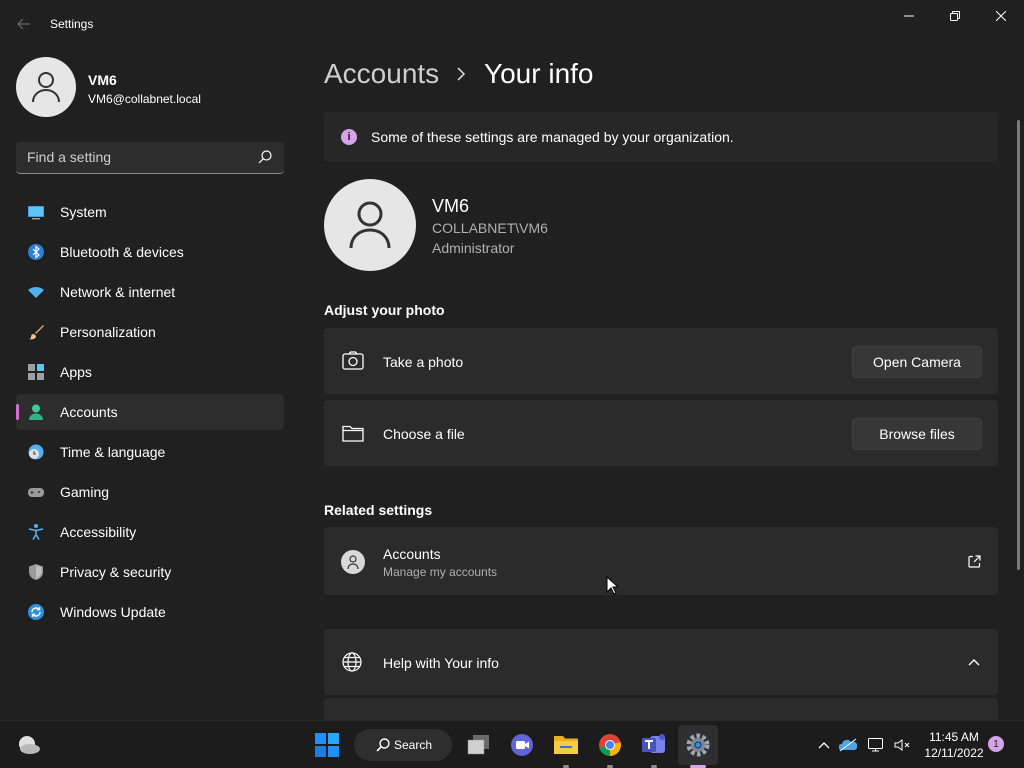 The width and height of the screenshot is (1024, 768). What do you see at coordinates (46, 87) in the screenshot?
I see `profile-avatar` at bounding box center [46, 87].